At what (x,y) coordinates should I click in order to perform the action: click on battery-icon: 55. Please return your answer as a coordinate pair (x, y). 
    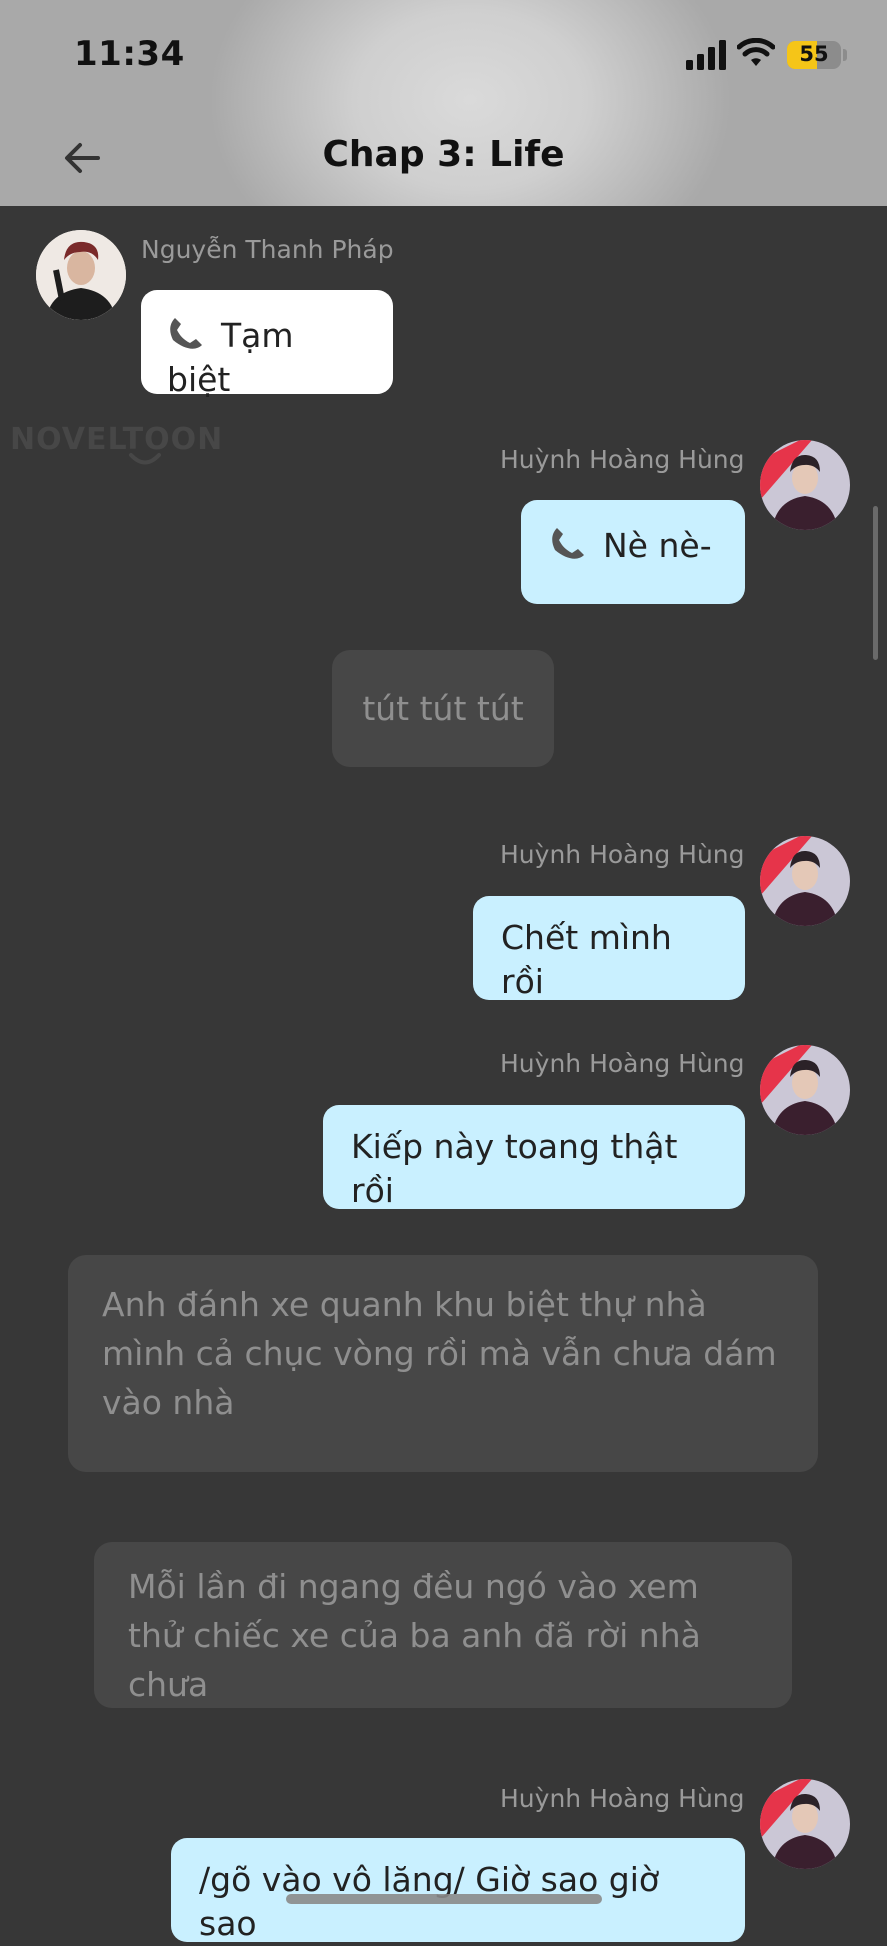
    Looking at the image, I should click on (814, 55).